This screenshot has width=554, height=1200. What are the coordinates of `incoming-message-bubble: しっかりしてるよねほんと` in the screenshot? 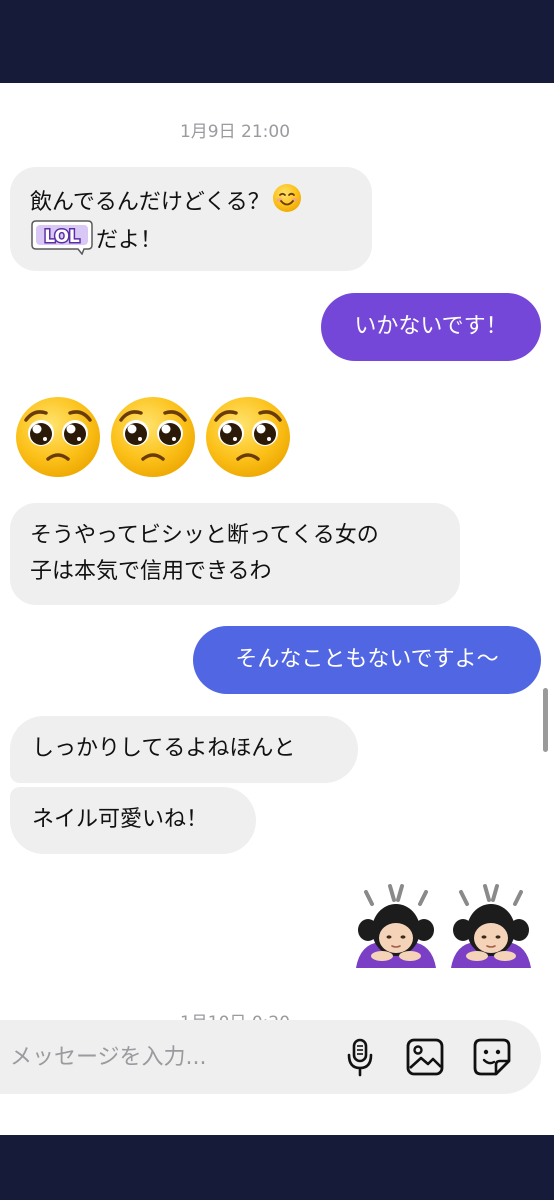 It's located at (184, 749).